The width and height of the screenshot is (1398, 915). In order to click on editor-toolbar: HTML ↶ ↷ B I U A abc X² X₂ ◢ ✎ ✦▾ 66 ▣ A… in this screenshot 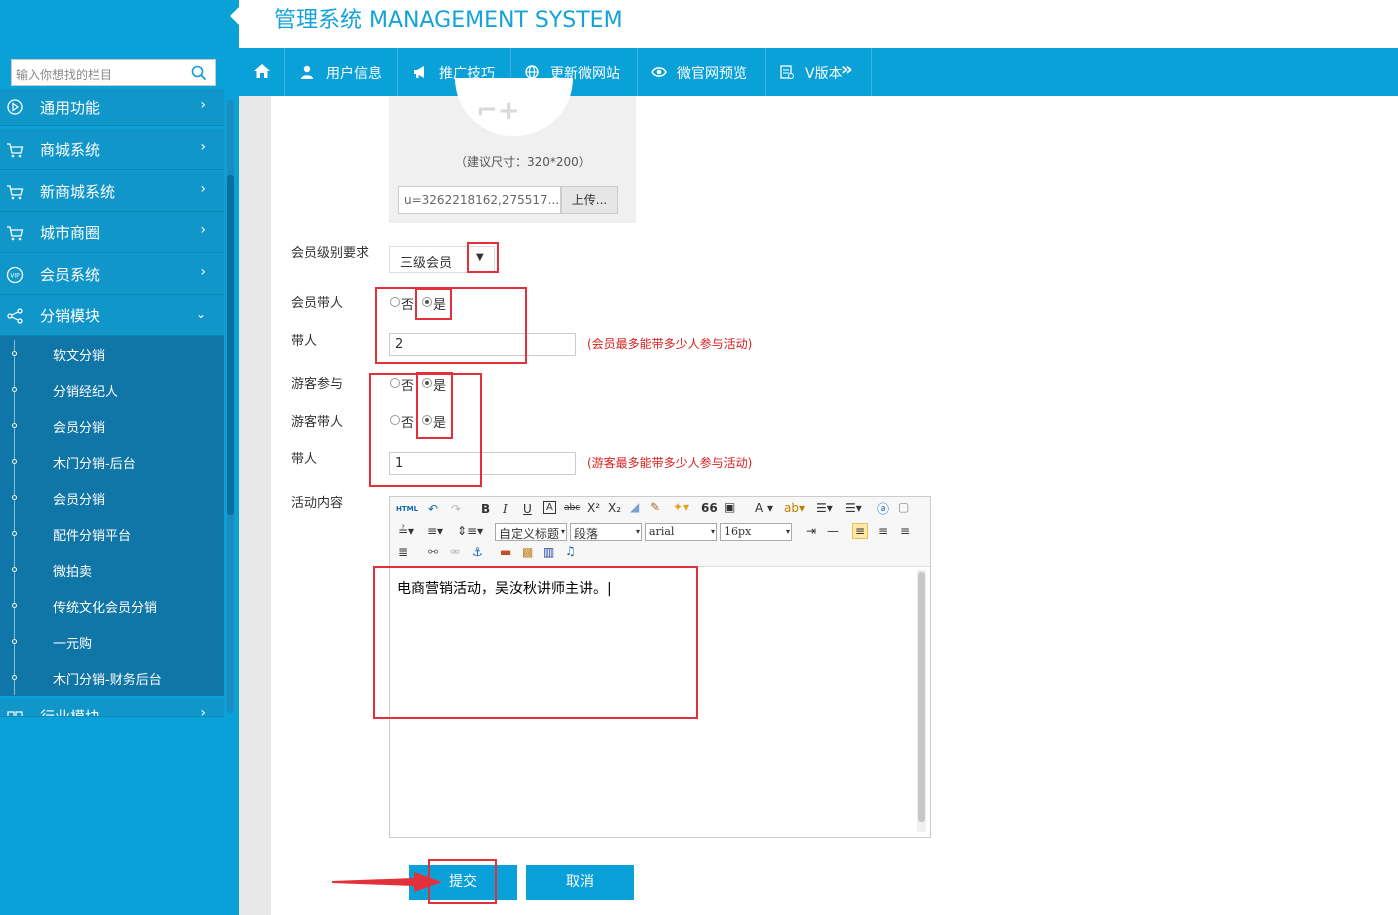, I will do `click(660, 532)`.